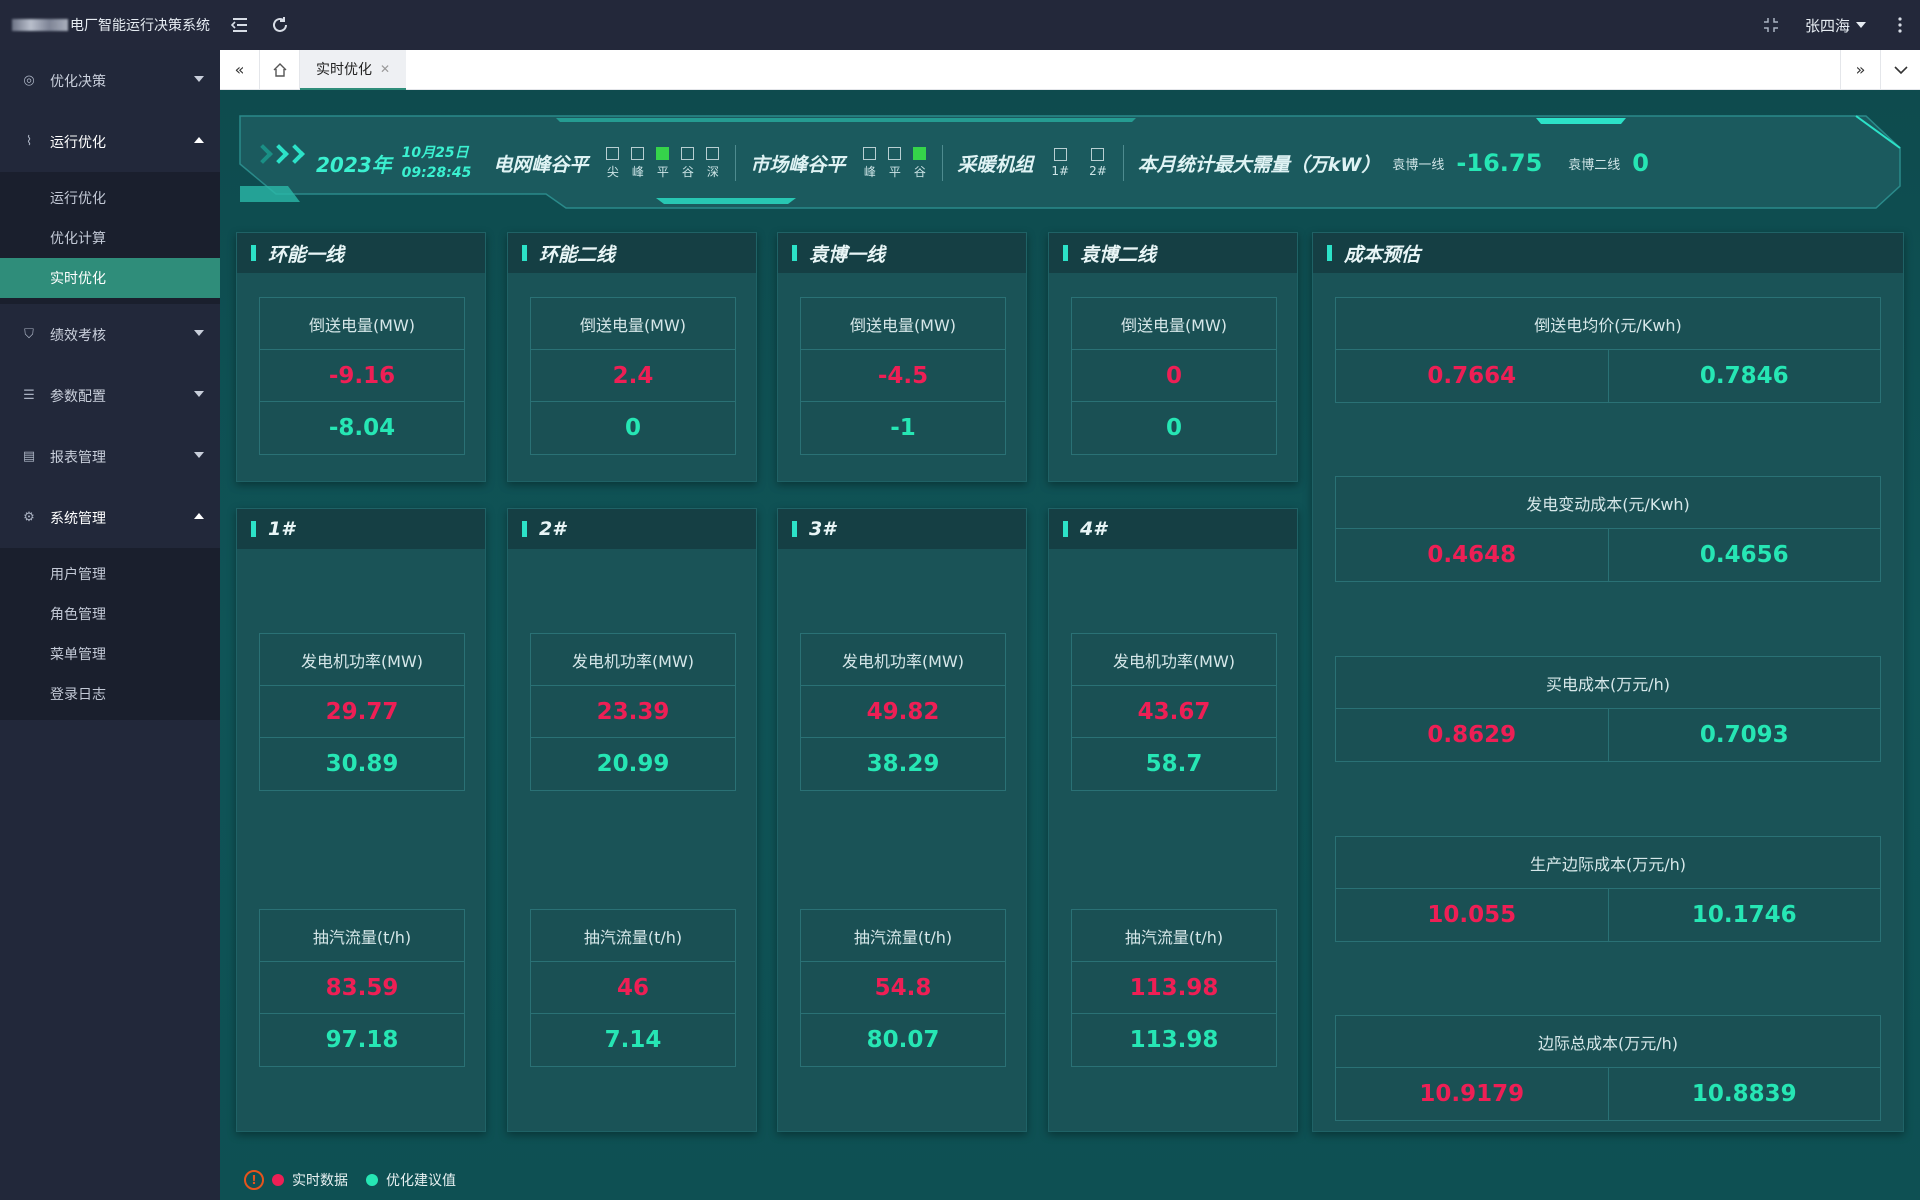 This screenshot has height=1200, width=1920. Describe the element at coordinates (435, 153) in the screenshot. I see `header-date: 10月25日` at that location.